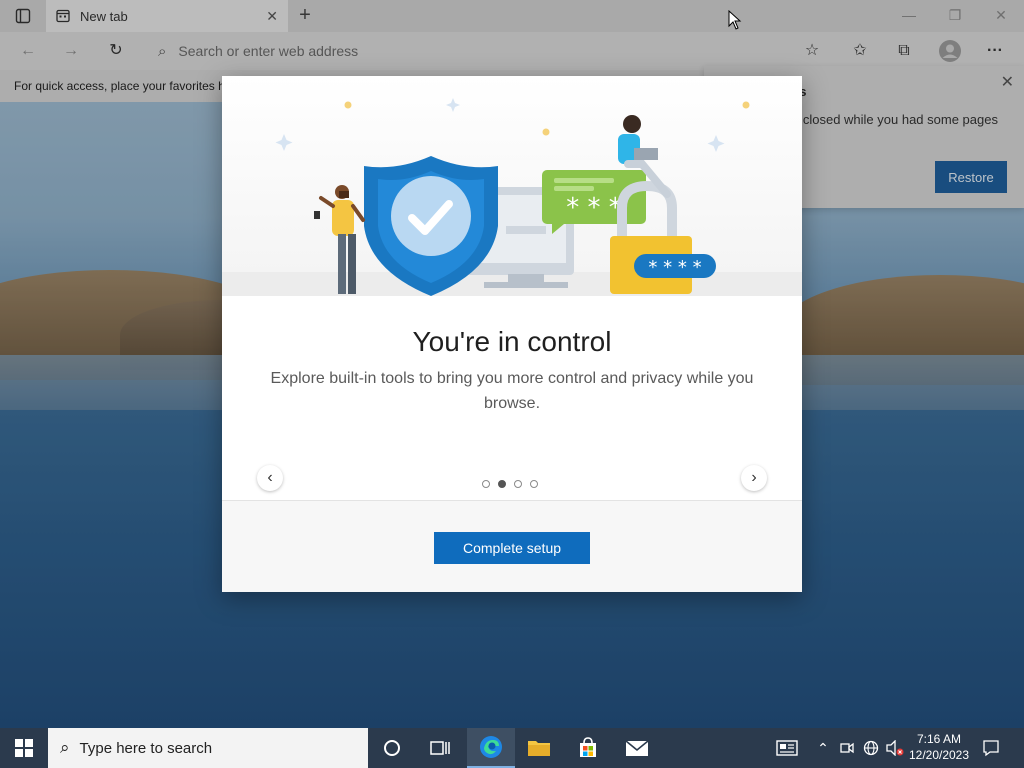 The height and width of the screenshot is (768, 1024). Describe the element at coordinates (539, 748) in the screenshot. I see `file-explorer-icon` at that location.